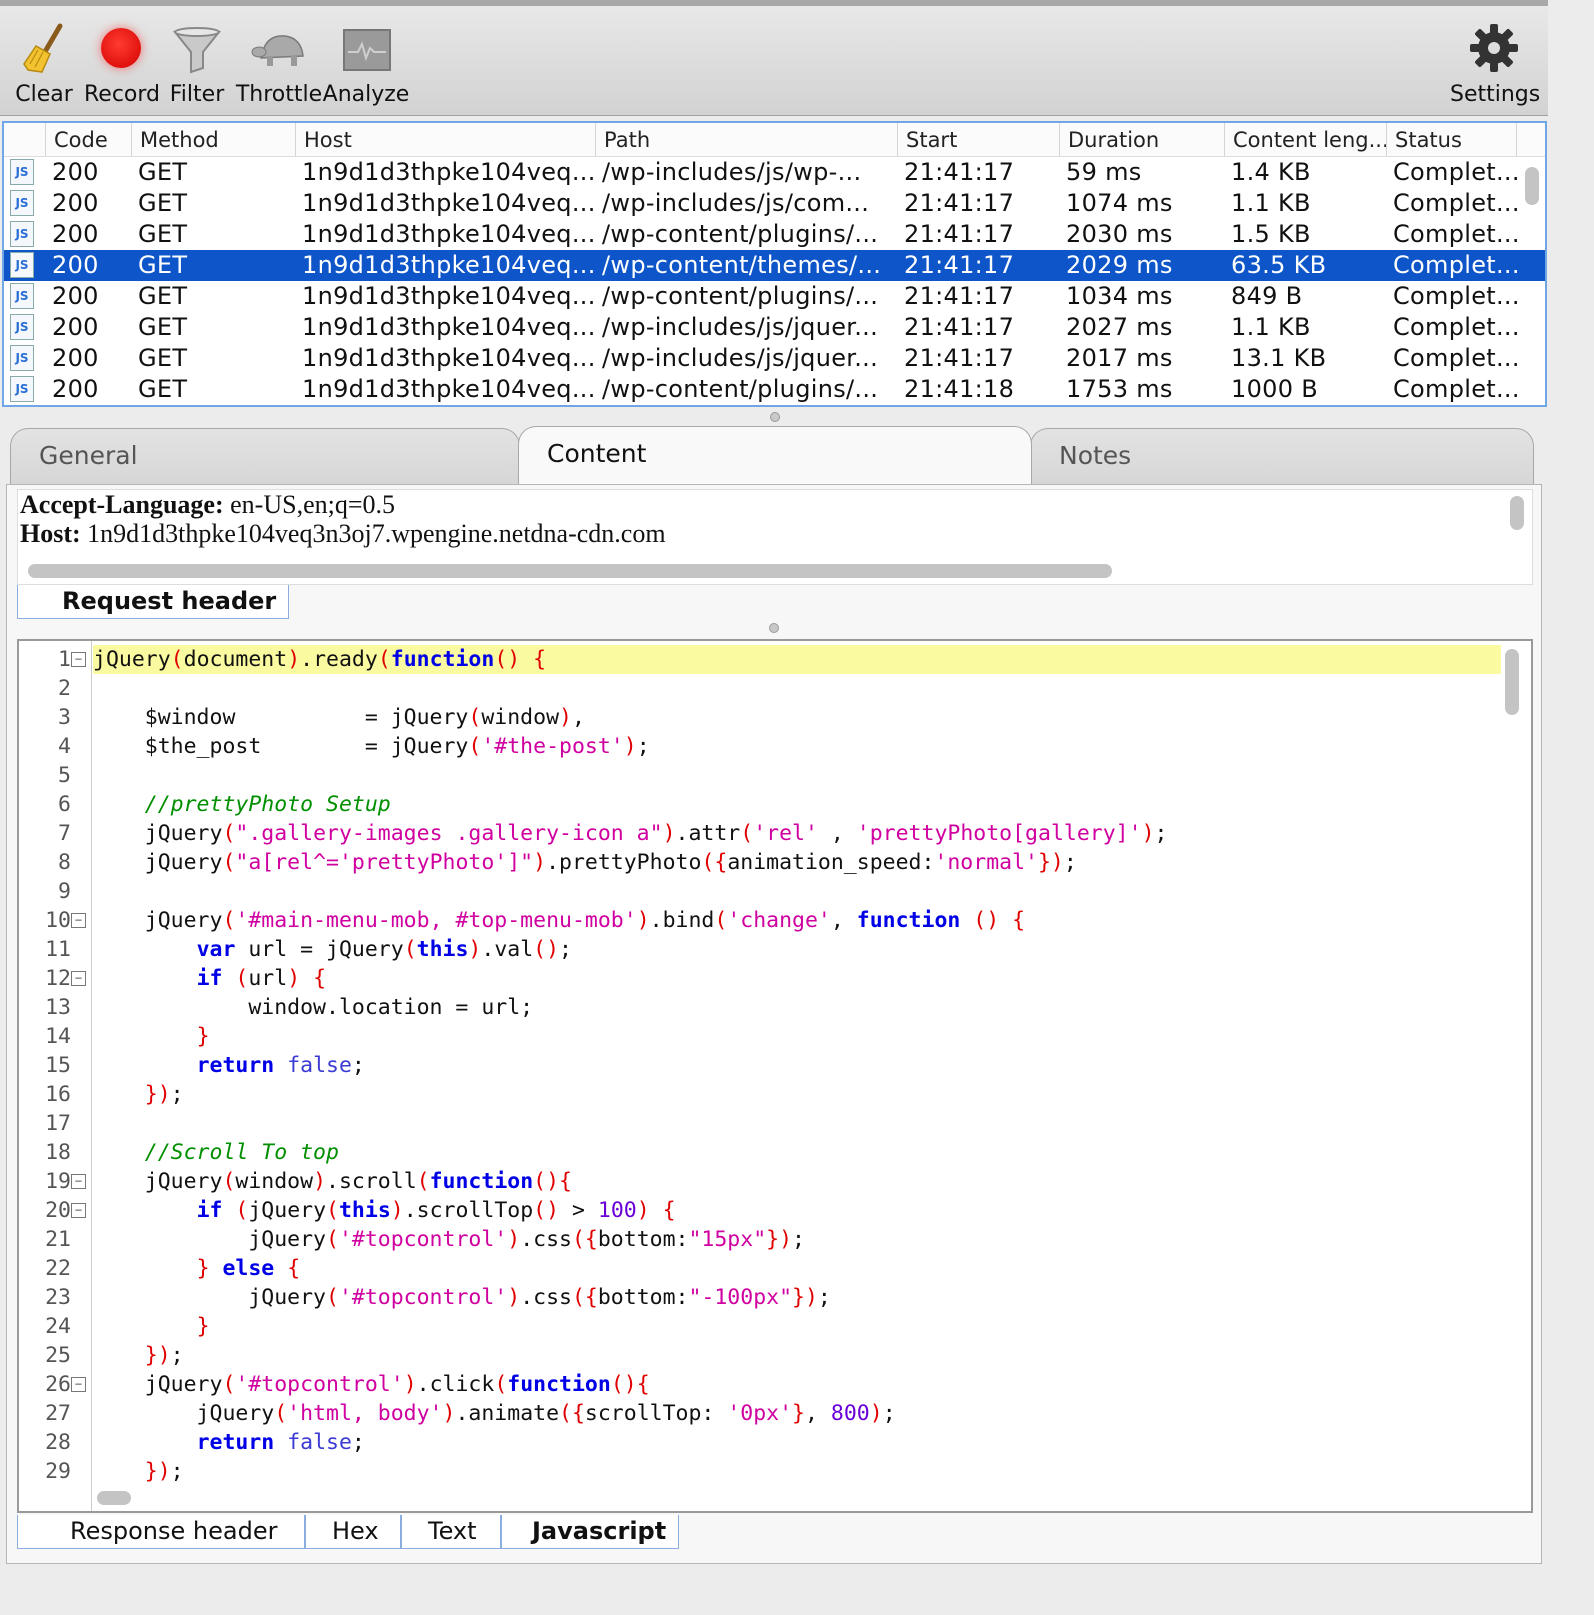 The height and width of the screenshot is (1615, 1594). What do you see at coordinates (451, 1532) in the screenshot?
I see `tab-text: Text` at bounding box center [451, 1532].